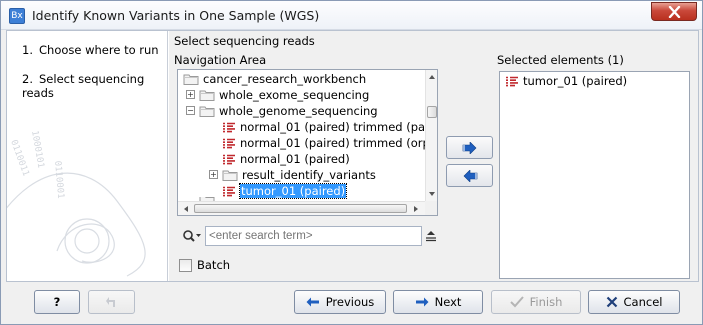 This screenshot has height=325, width=703. I want to click on tree-vertical-scrollbar, so click(431, 135).